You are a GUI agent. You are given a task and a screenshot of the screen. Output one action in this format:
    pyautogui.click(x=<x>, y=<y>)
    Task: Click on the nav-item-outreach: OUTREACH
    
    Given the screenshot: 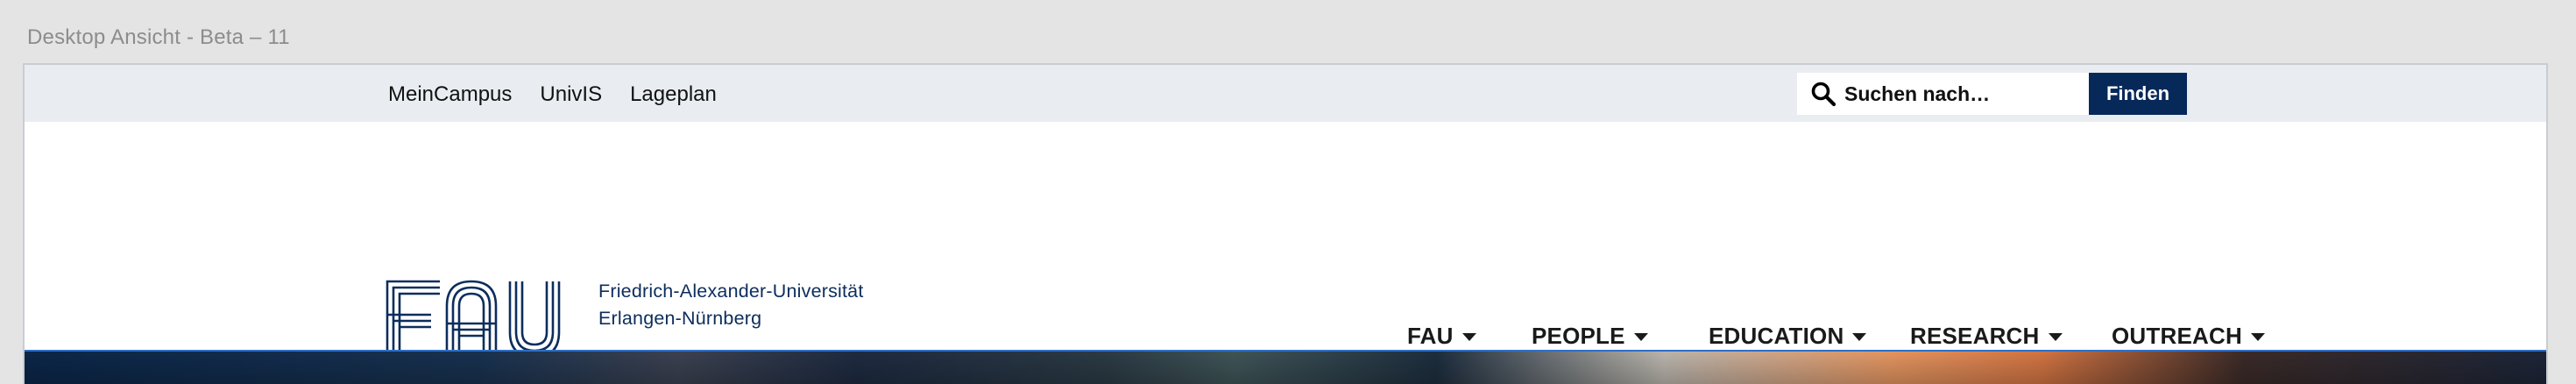 What is the action you would take?
    pyautogui.click(x=2188, y=336)
    